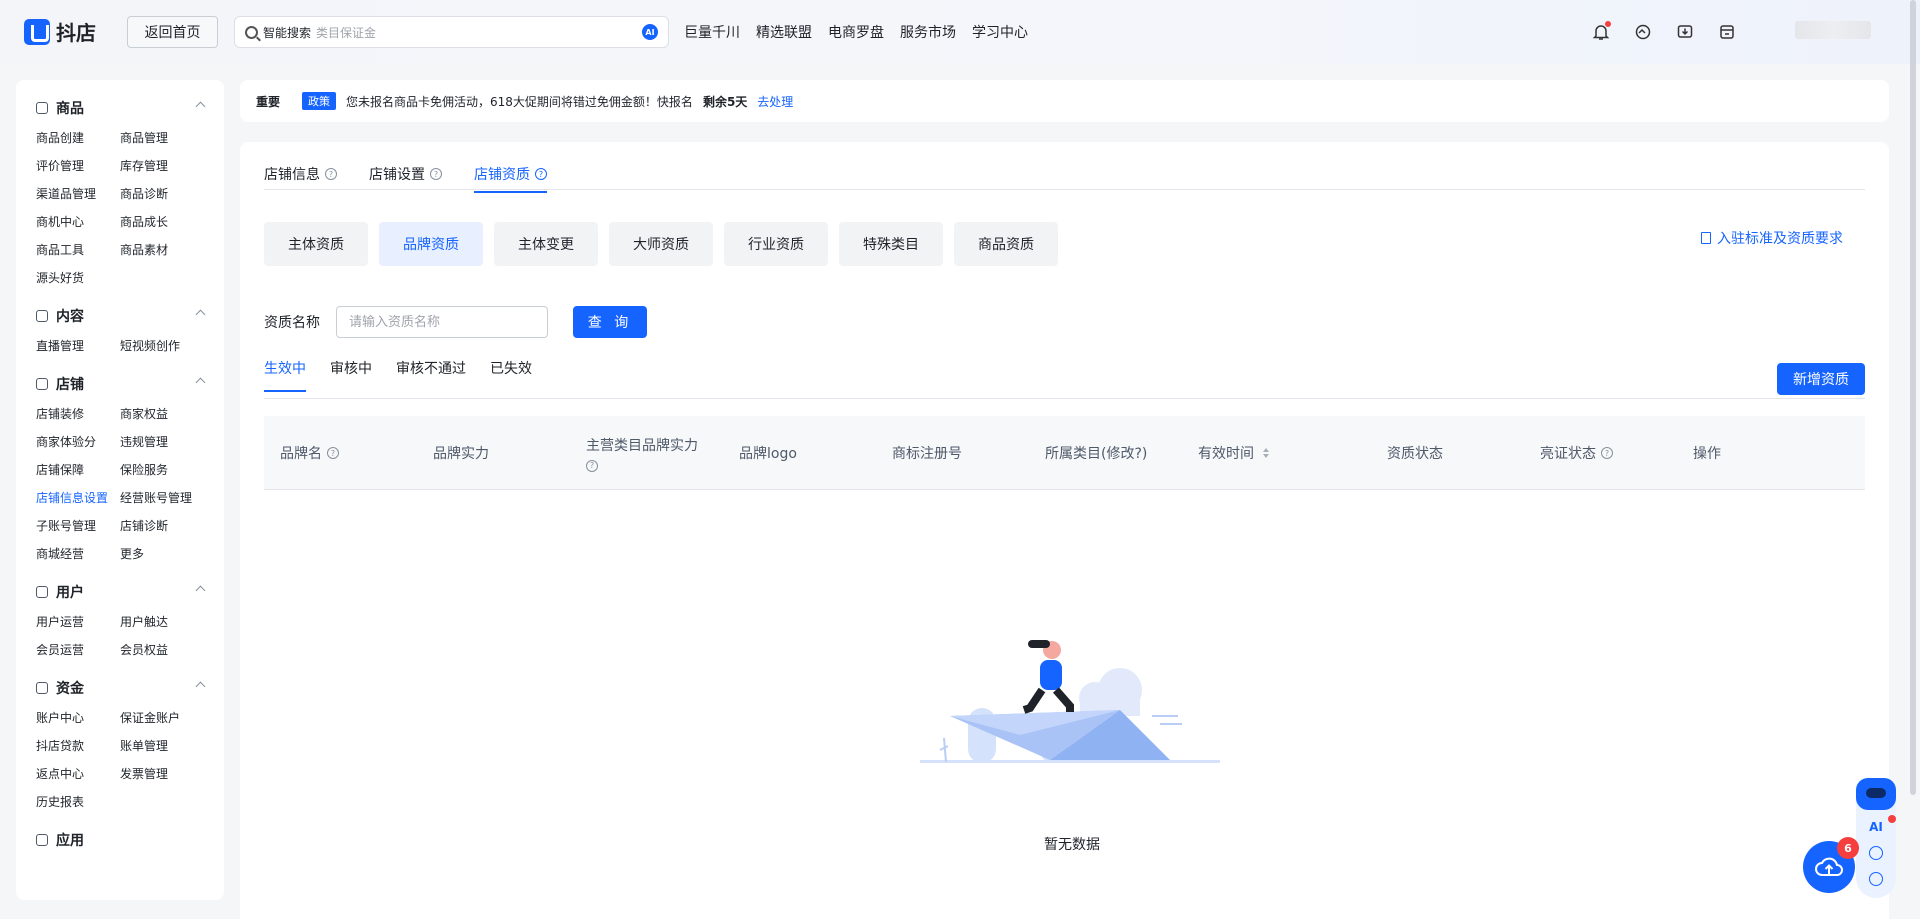 Image resolution: width=1920 pixels, height=919 pixels. Describe the element at coordinates (1772, 238) in the screenshot. I see `standards-doc-link: 入驻标准及资质要求` at that location.